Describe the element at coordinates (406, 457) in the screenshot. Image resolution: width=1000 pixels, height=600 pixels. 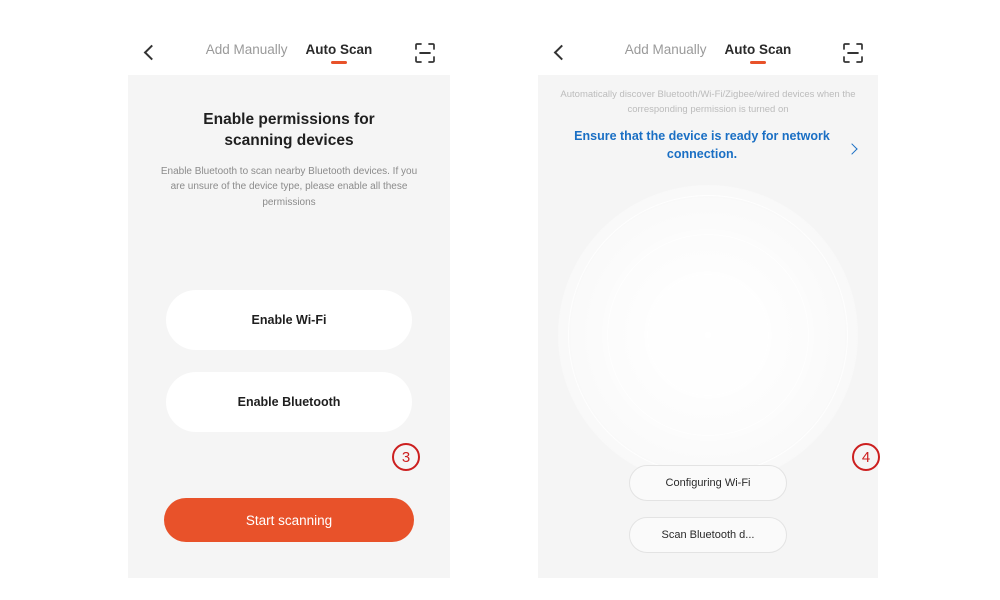
I see `step-marker-3: 3` at that location.